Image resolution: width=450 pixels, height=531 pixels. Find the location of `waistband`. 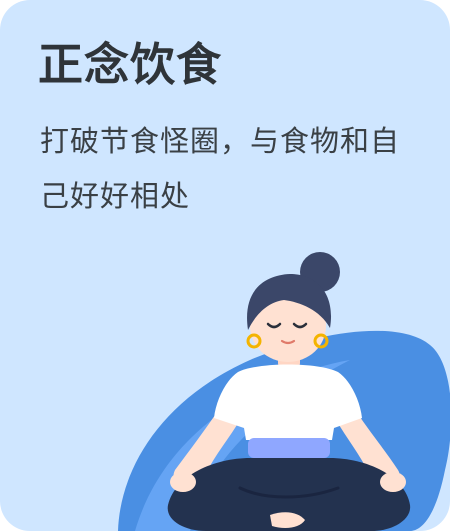

waistband is located at coordinates (289, 448).